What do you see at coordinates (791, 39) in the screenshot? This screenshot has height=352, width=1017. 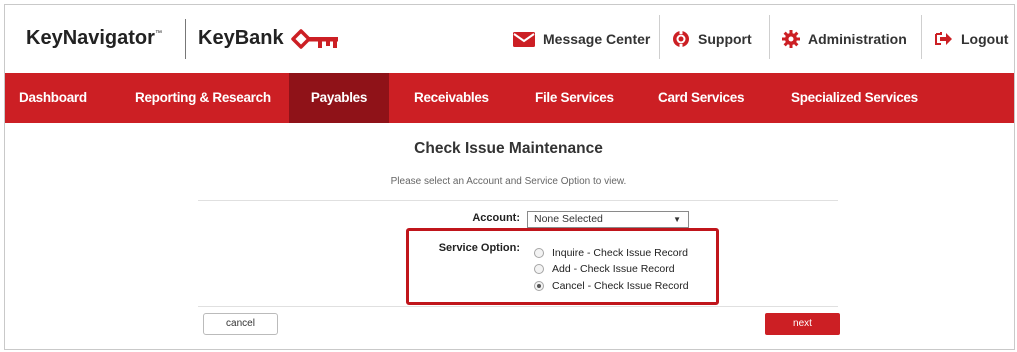 I see `gear-icon` at bounding box center [791, 39].